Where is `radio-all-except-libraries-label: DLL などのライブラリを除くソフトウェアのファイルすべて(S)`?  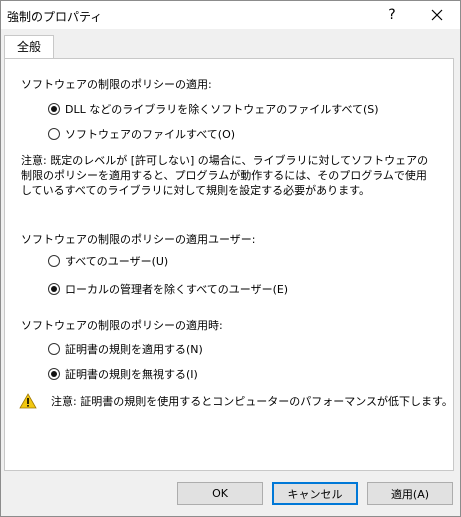 radio-all-except-libraries-label: DLL などのライブラリを除くソフトウェアのファイルすべて(S) is located at coordinates (222, 109).